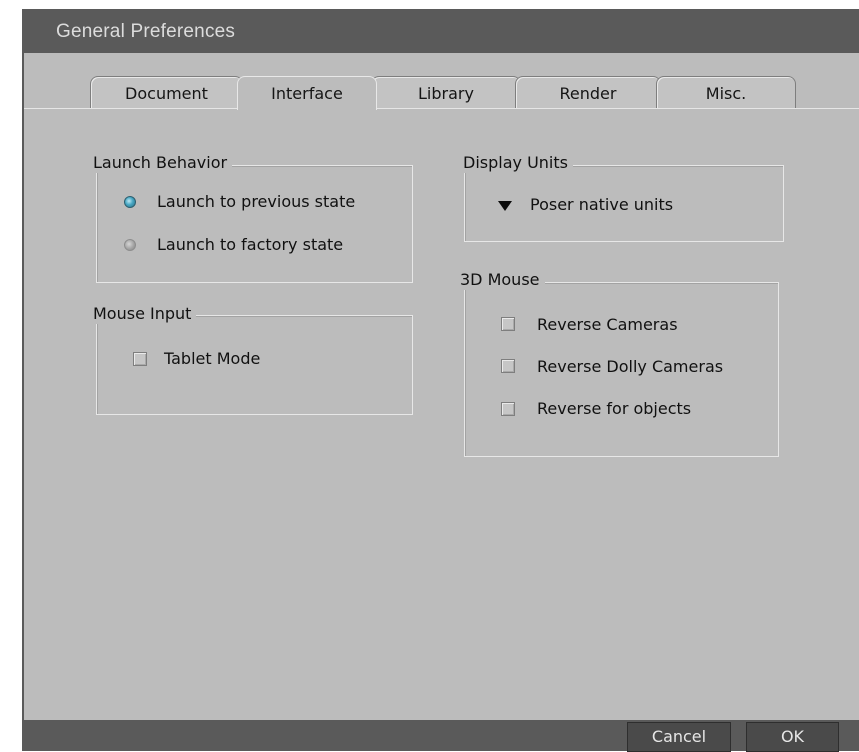  Describe the element at coordinates (726, 92) in the screenshot. I see `tab-misc: Misc.` at that location.